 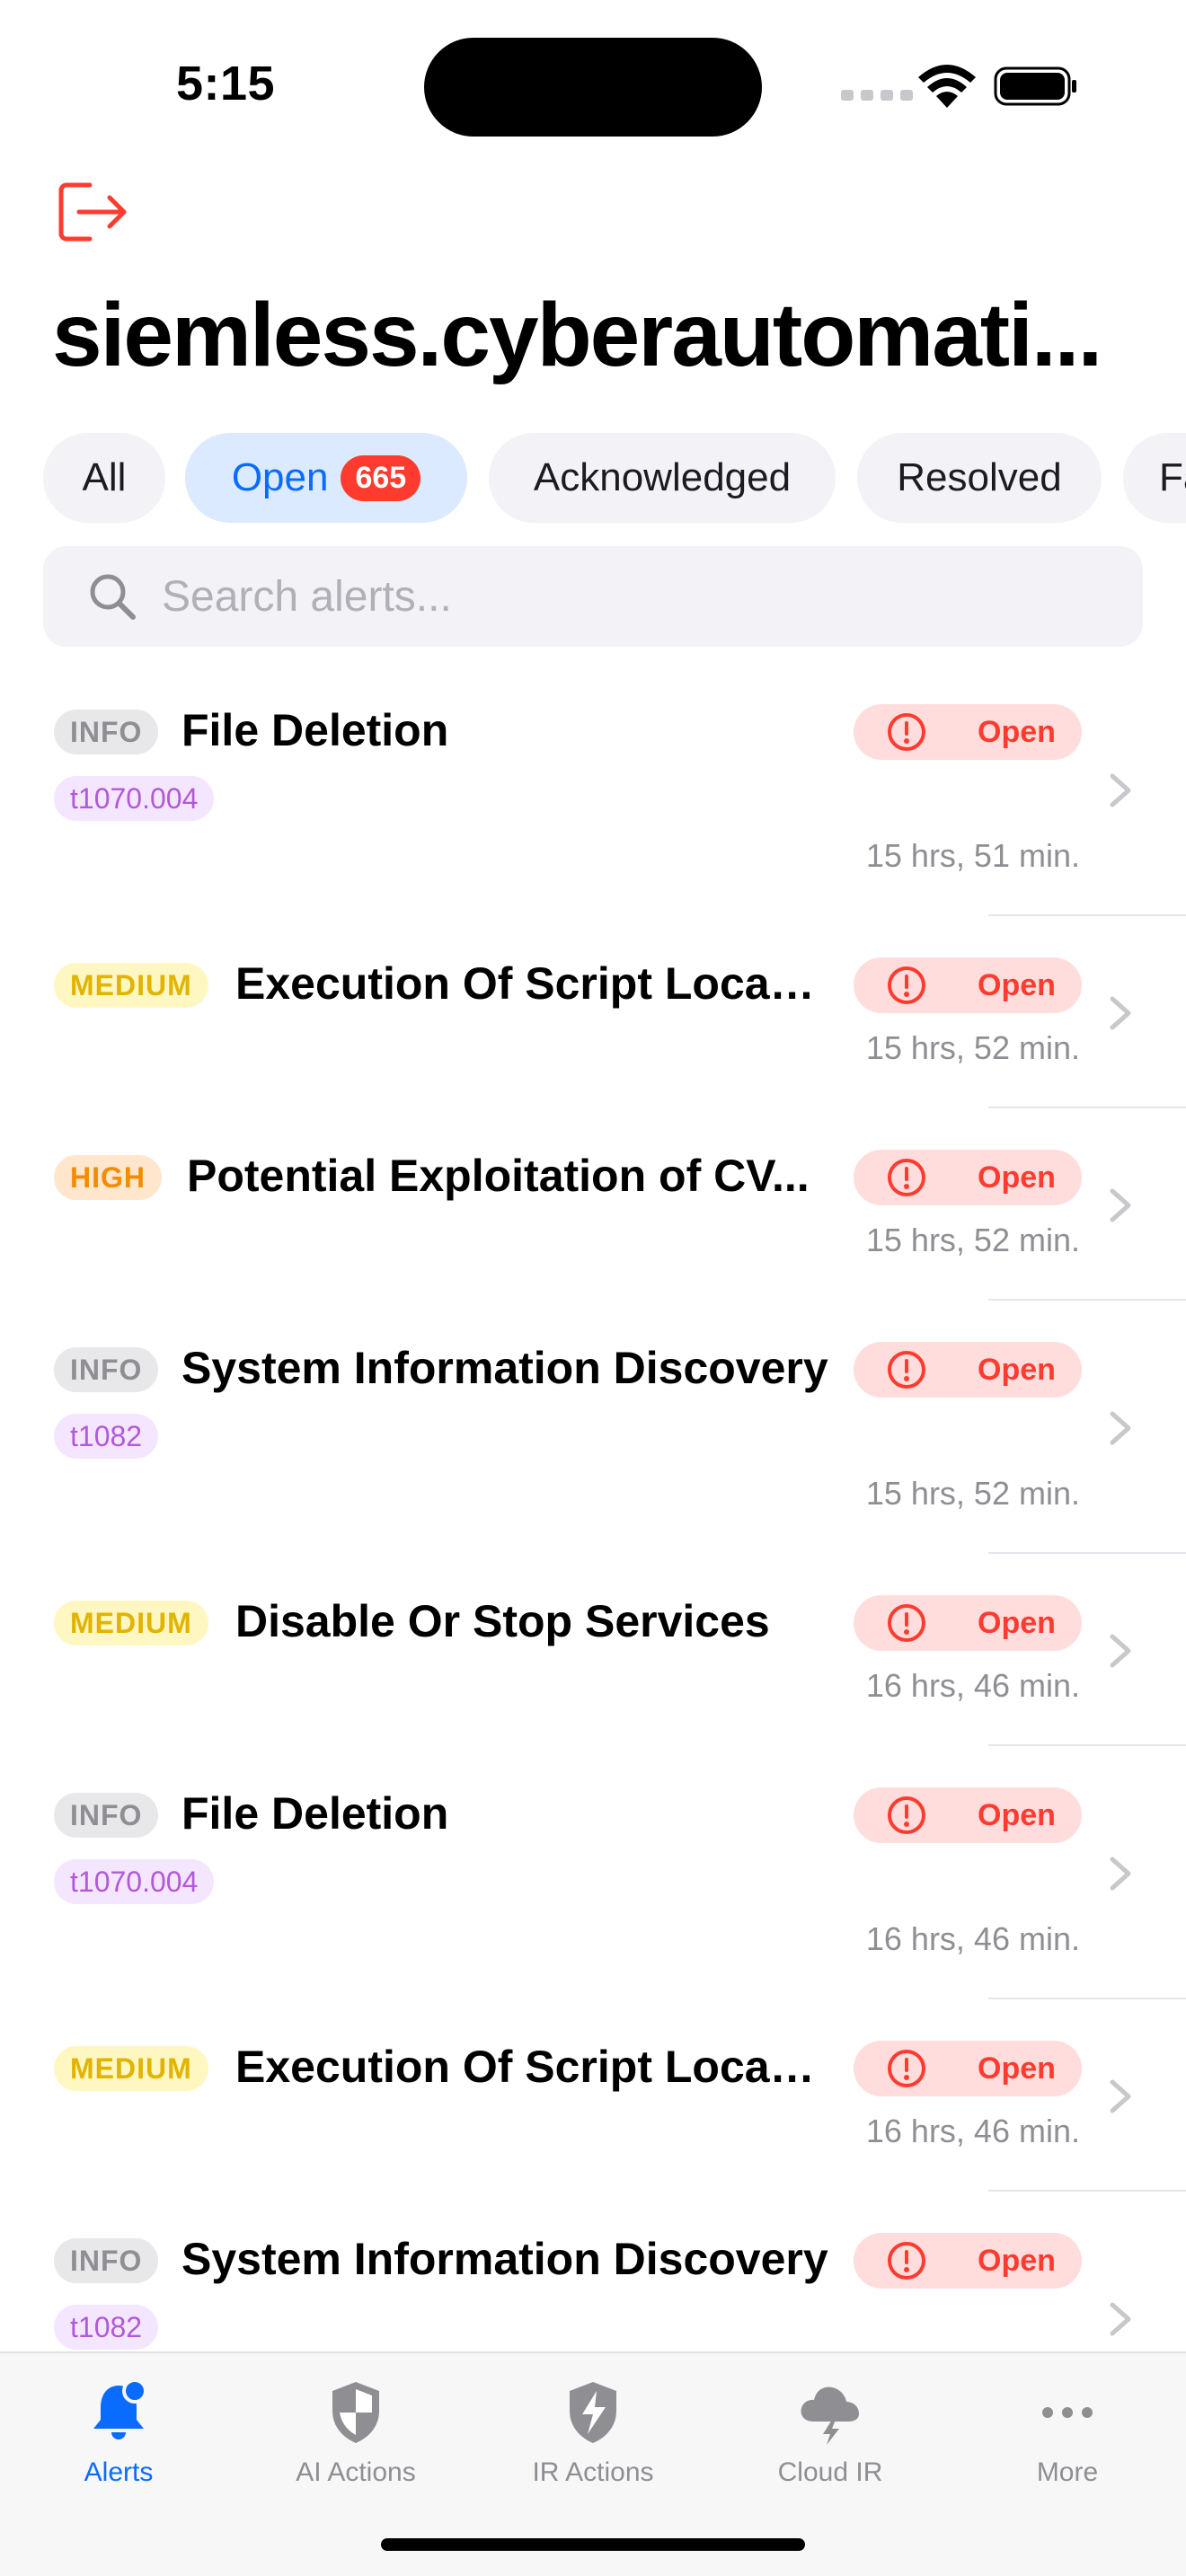 I want to click on cellular-signal-icon, so click(x=877, y=95).